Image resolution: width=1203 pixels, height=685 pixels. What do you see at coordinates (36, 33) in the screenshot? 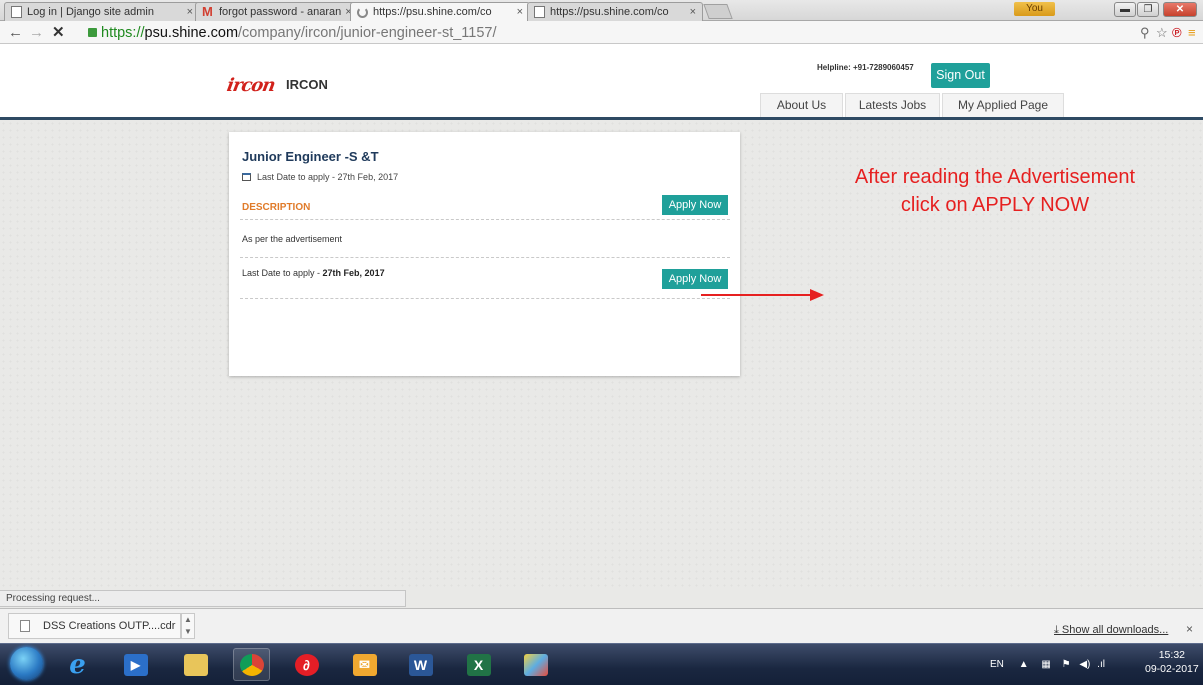
I see `forward-arrow-icon: →` at bounding box center [36, 33].